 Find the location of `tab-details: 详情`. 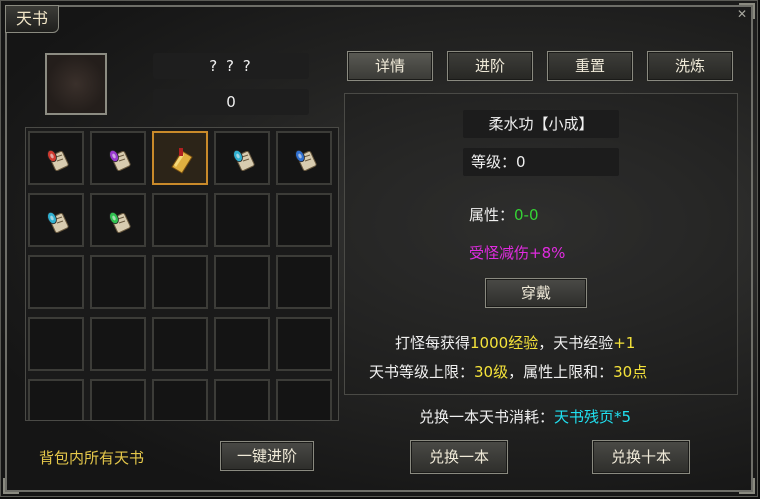

tab-details: 详情 is located at coordinates (390, 66).